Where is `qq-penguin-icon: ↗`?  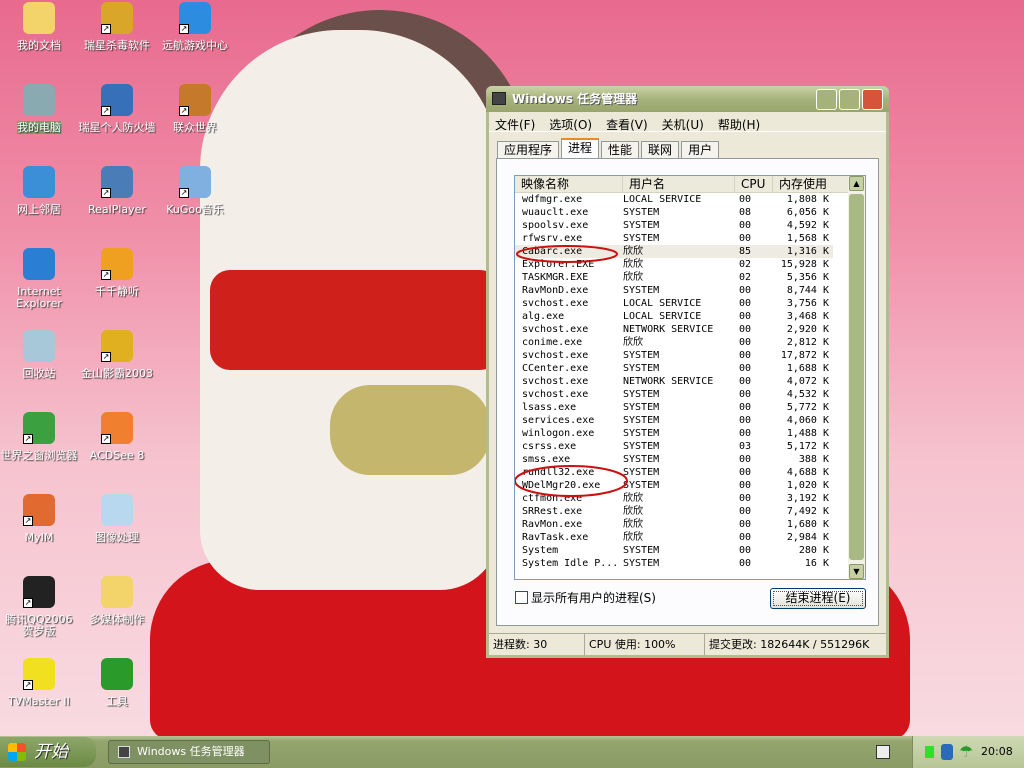
qq-penguin-icon: ↗ is located at coordinates (39, 592).